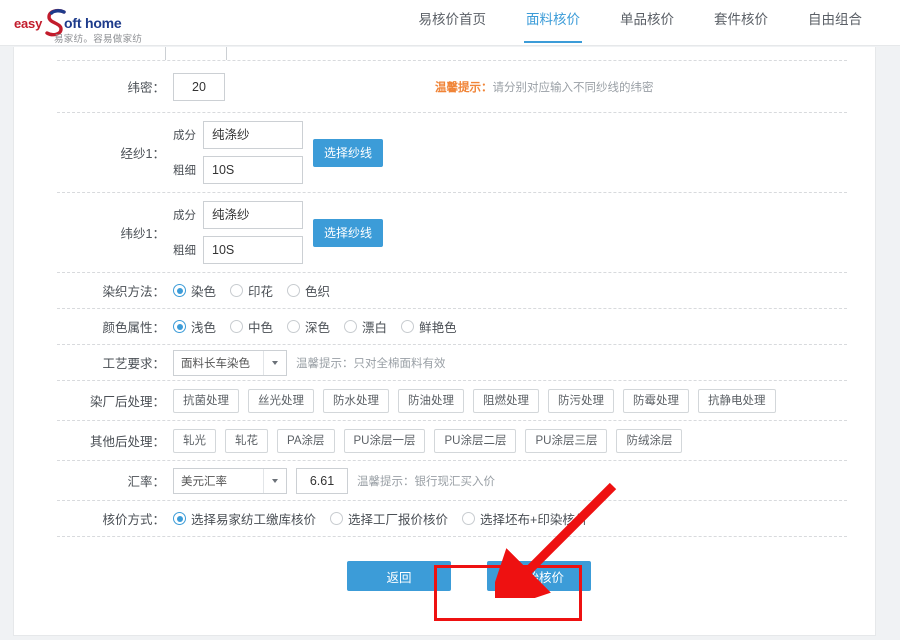  I want to click on tag-downproof-coating: 防绒涂层, so click(649, 440).